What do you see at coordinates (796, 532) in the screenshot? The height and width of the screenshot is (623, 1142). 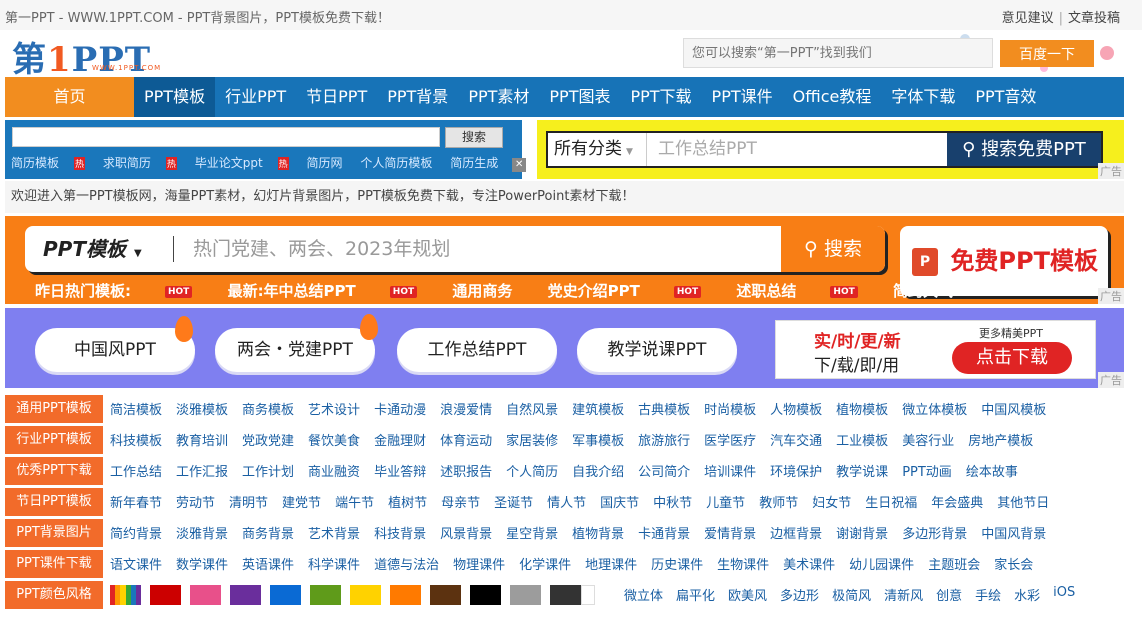 I see `category-link: 边框背景` at bounding box center [796, 532].